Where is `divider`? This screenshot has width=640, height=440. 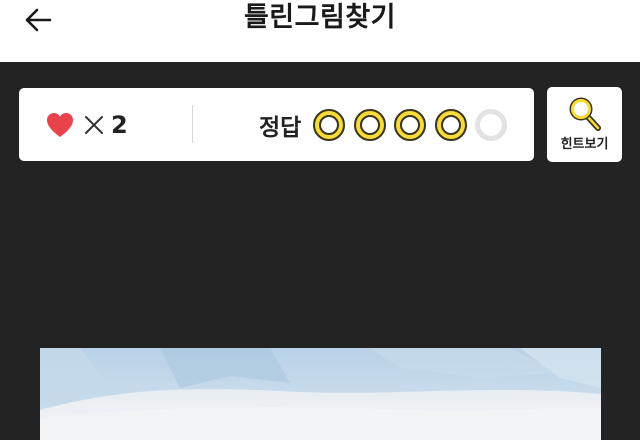 divider is located at coordinates (192, 124).